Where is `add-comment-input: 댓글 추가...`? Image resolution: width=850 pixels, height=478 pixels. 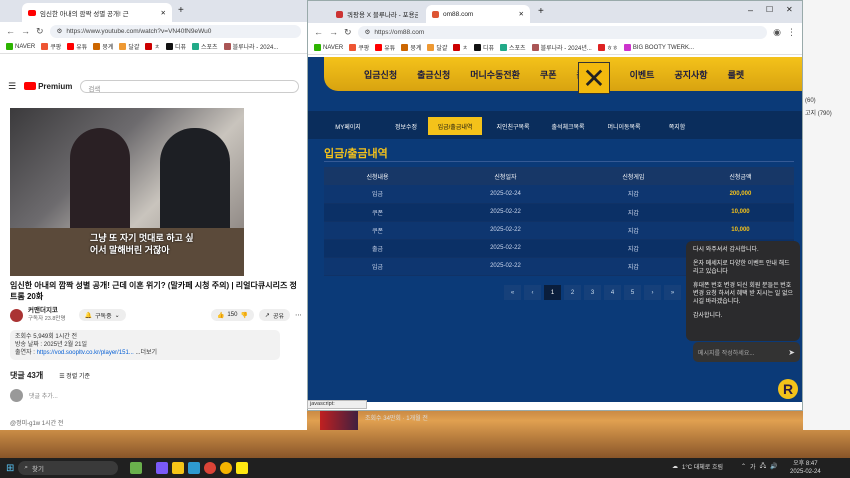 add-comment-input: 댓글 추가... is located at coordinates (43, 395).